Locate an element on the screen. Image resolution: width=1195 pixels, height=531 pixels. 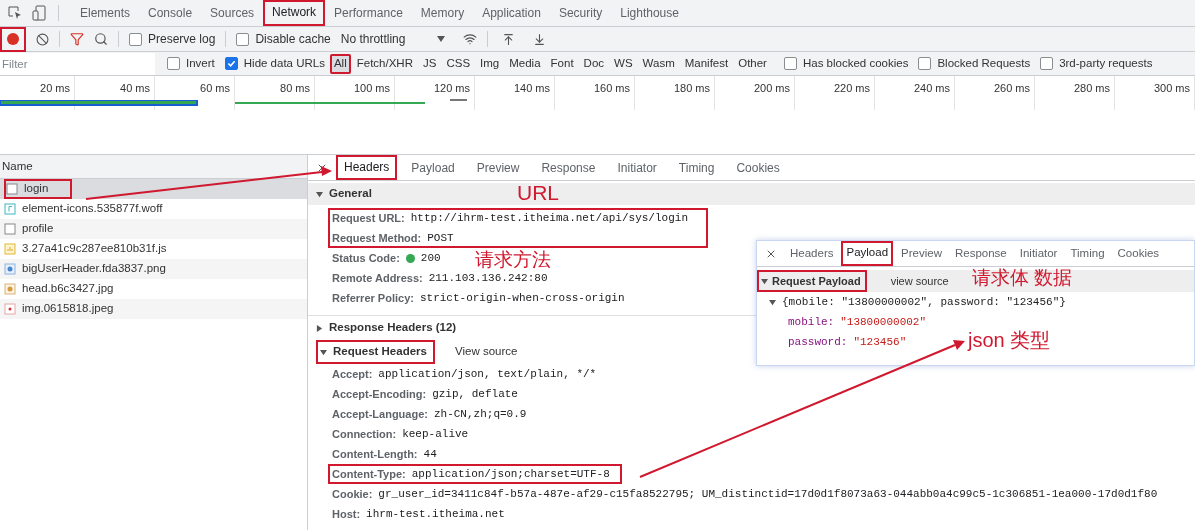
panel-tab: Memory is located at coordinates (442, 13).